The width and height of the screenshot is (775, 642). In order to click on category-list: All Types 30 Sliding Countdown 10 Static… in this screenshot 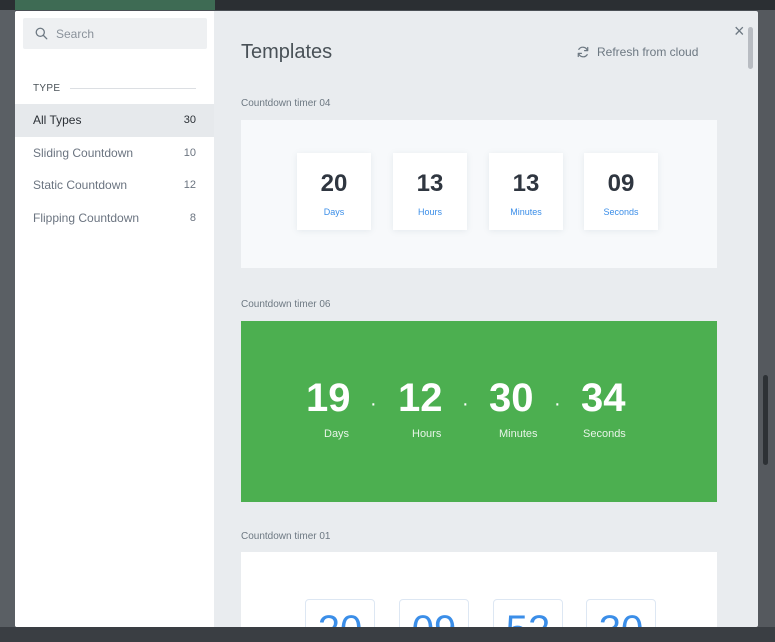, I will do `click(114, 169)`.